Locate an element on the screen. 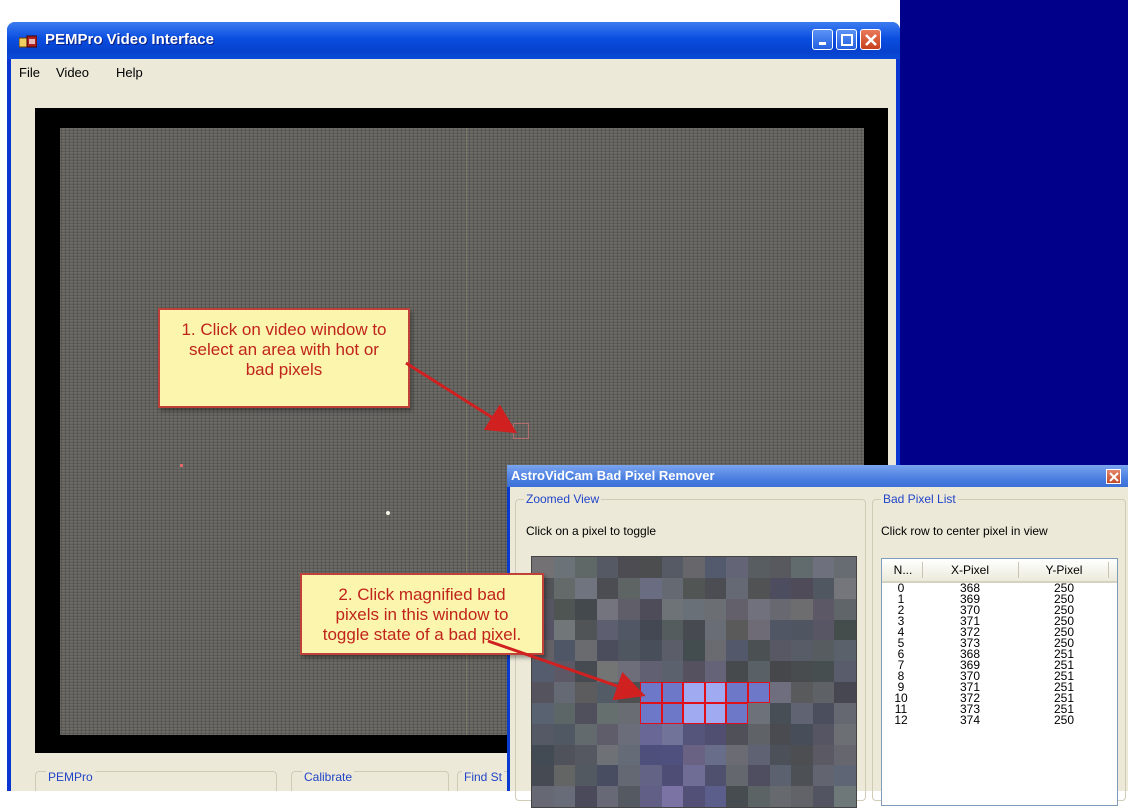  table-row: 11 373 251 is located at coordinates (999, 709).